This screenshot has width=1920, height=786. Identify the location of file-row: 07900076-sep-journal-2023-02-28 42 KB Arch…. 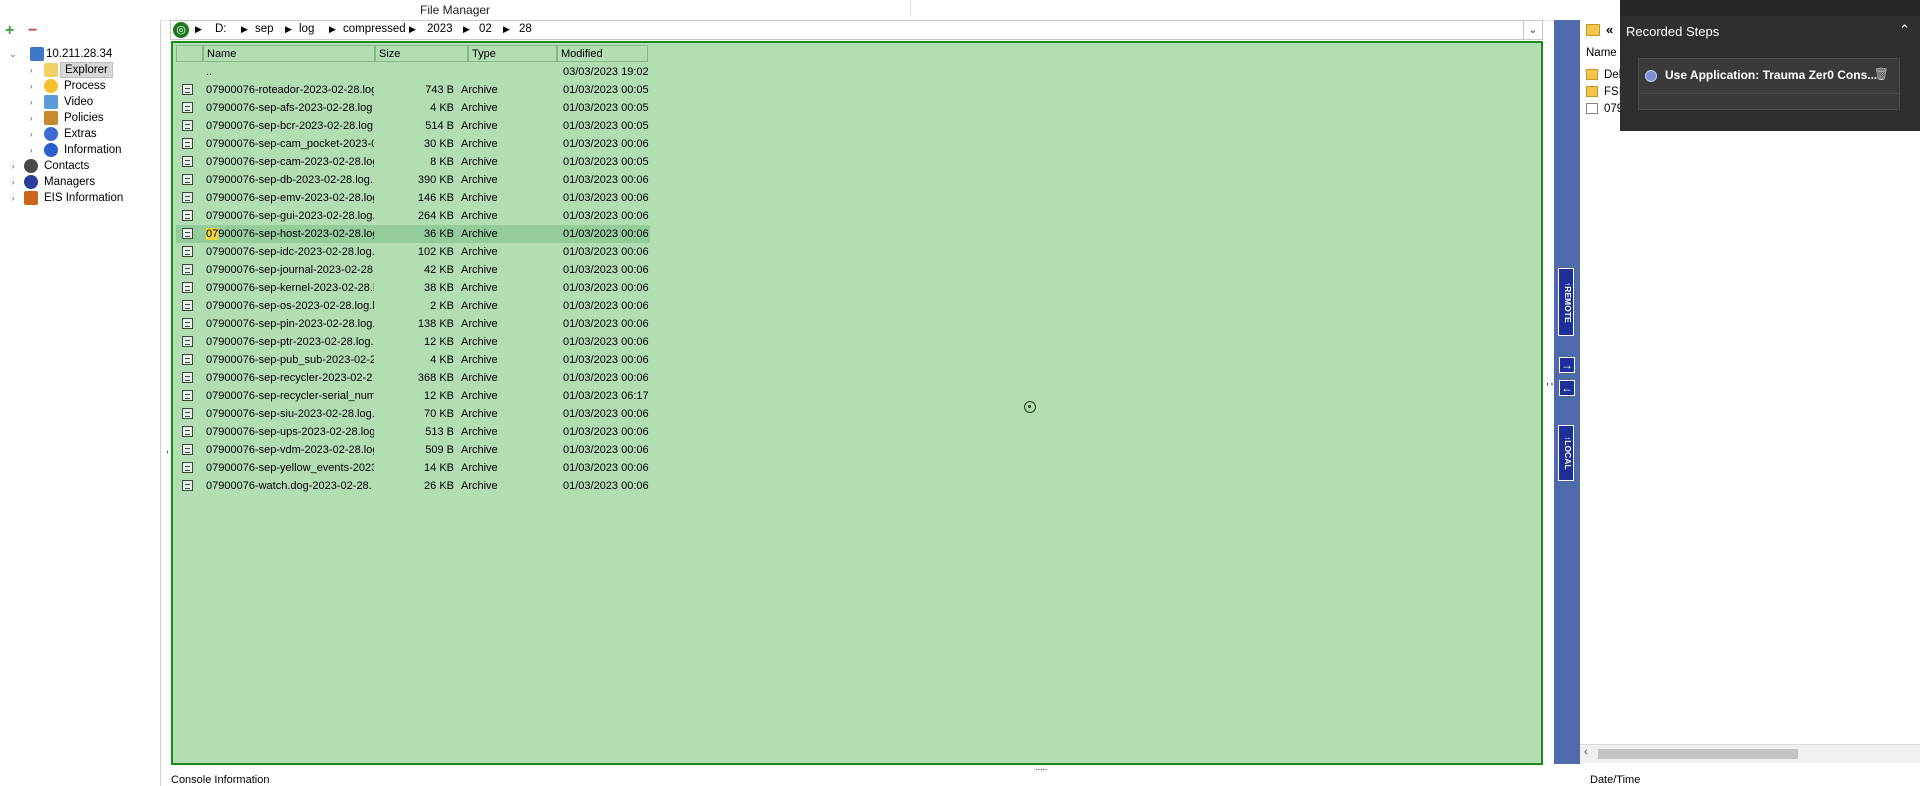
(413, 270).